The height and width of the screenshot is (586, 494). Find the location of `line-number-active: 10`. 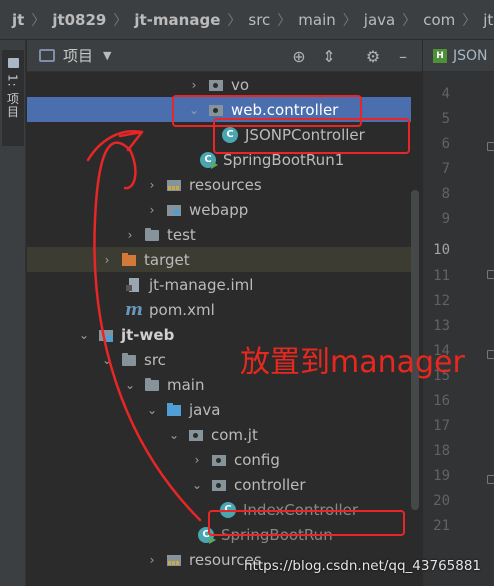

line-number-active: 10 is located at coordinates (441, 250).